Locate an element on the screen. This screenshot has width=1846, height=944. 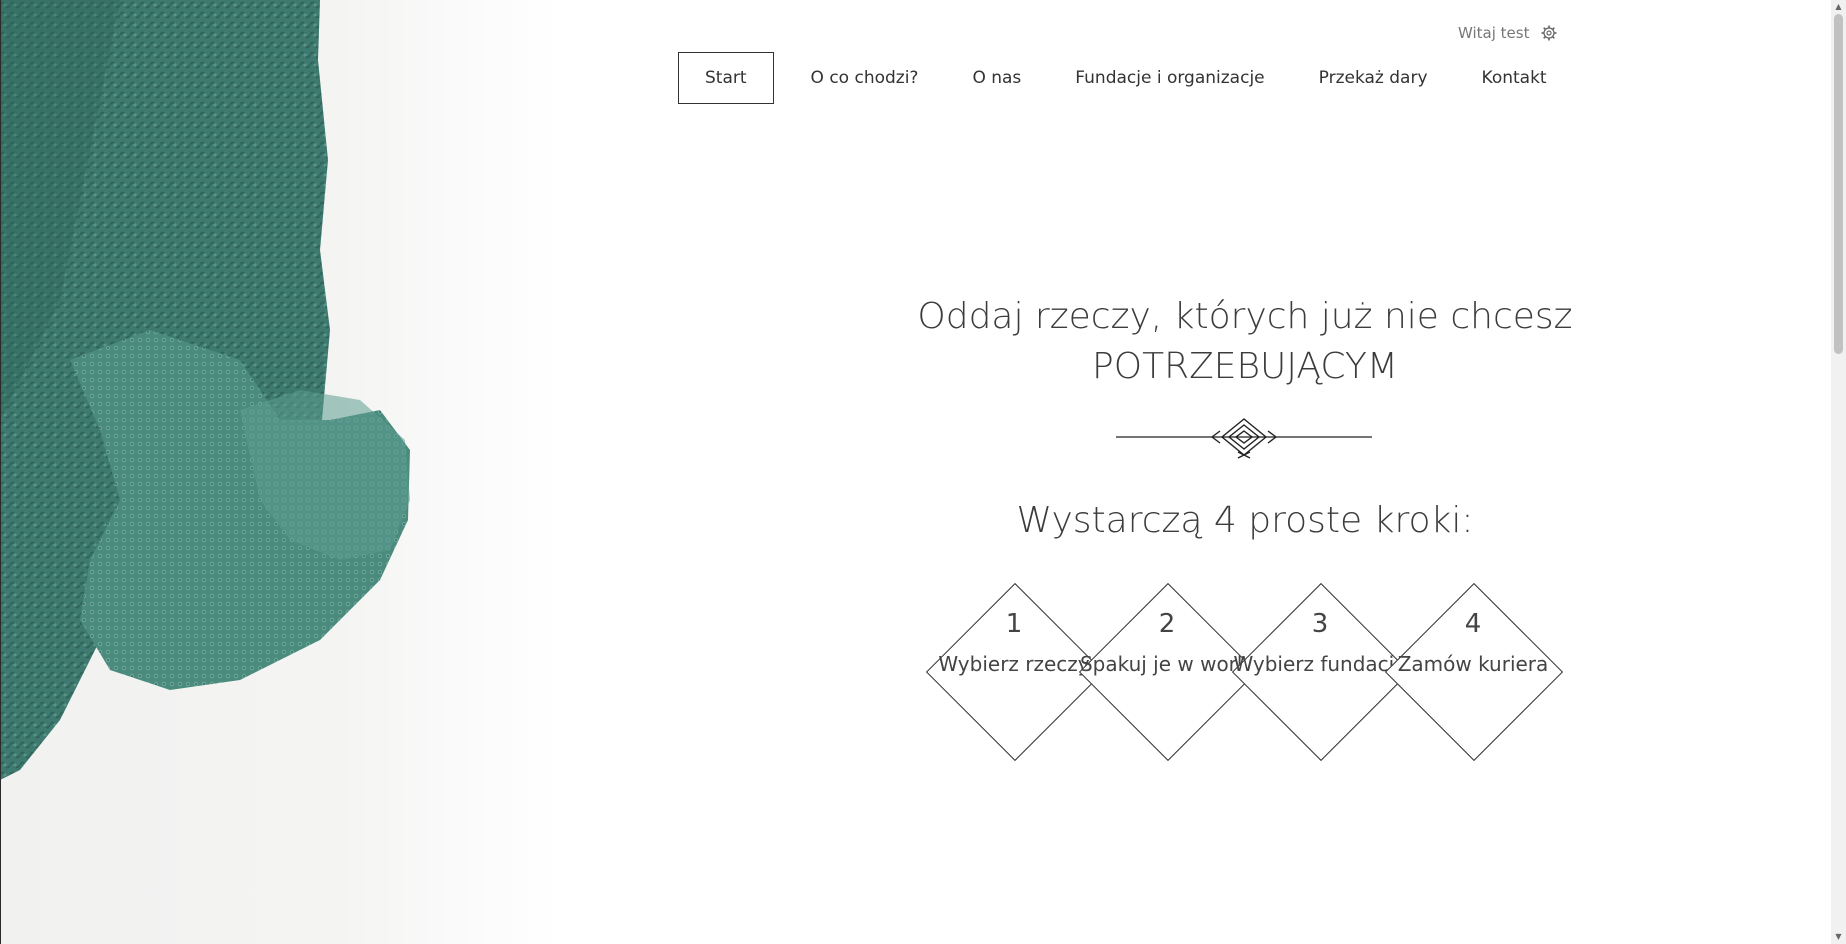
step-label: Wybierz rzeczy is located at coordinates (1014, 664).